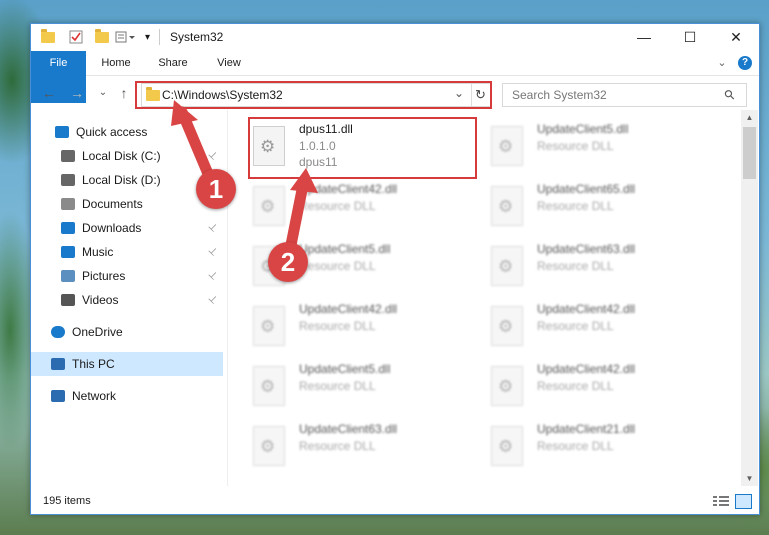 The height and width of the screenshot is (535, 769). I want to click on step-marker-1: 1, so click(216, 189).